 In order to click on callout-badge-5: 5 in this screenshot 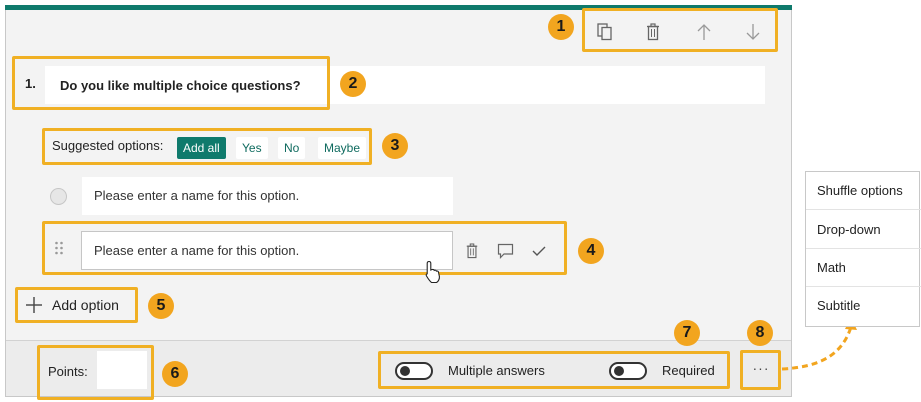, I will do `click(161, 306)`.